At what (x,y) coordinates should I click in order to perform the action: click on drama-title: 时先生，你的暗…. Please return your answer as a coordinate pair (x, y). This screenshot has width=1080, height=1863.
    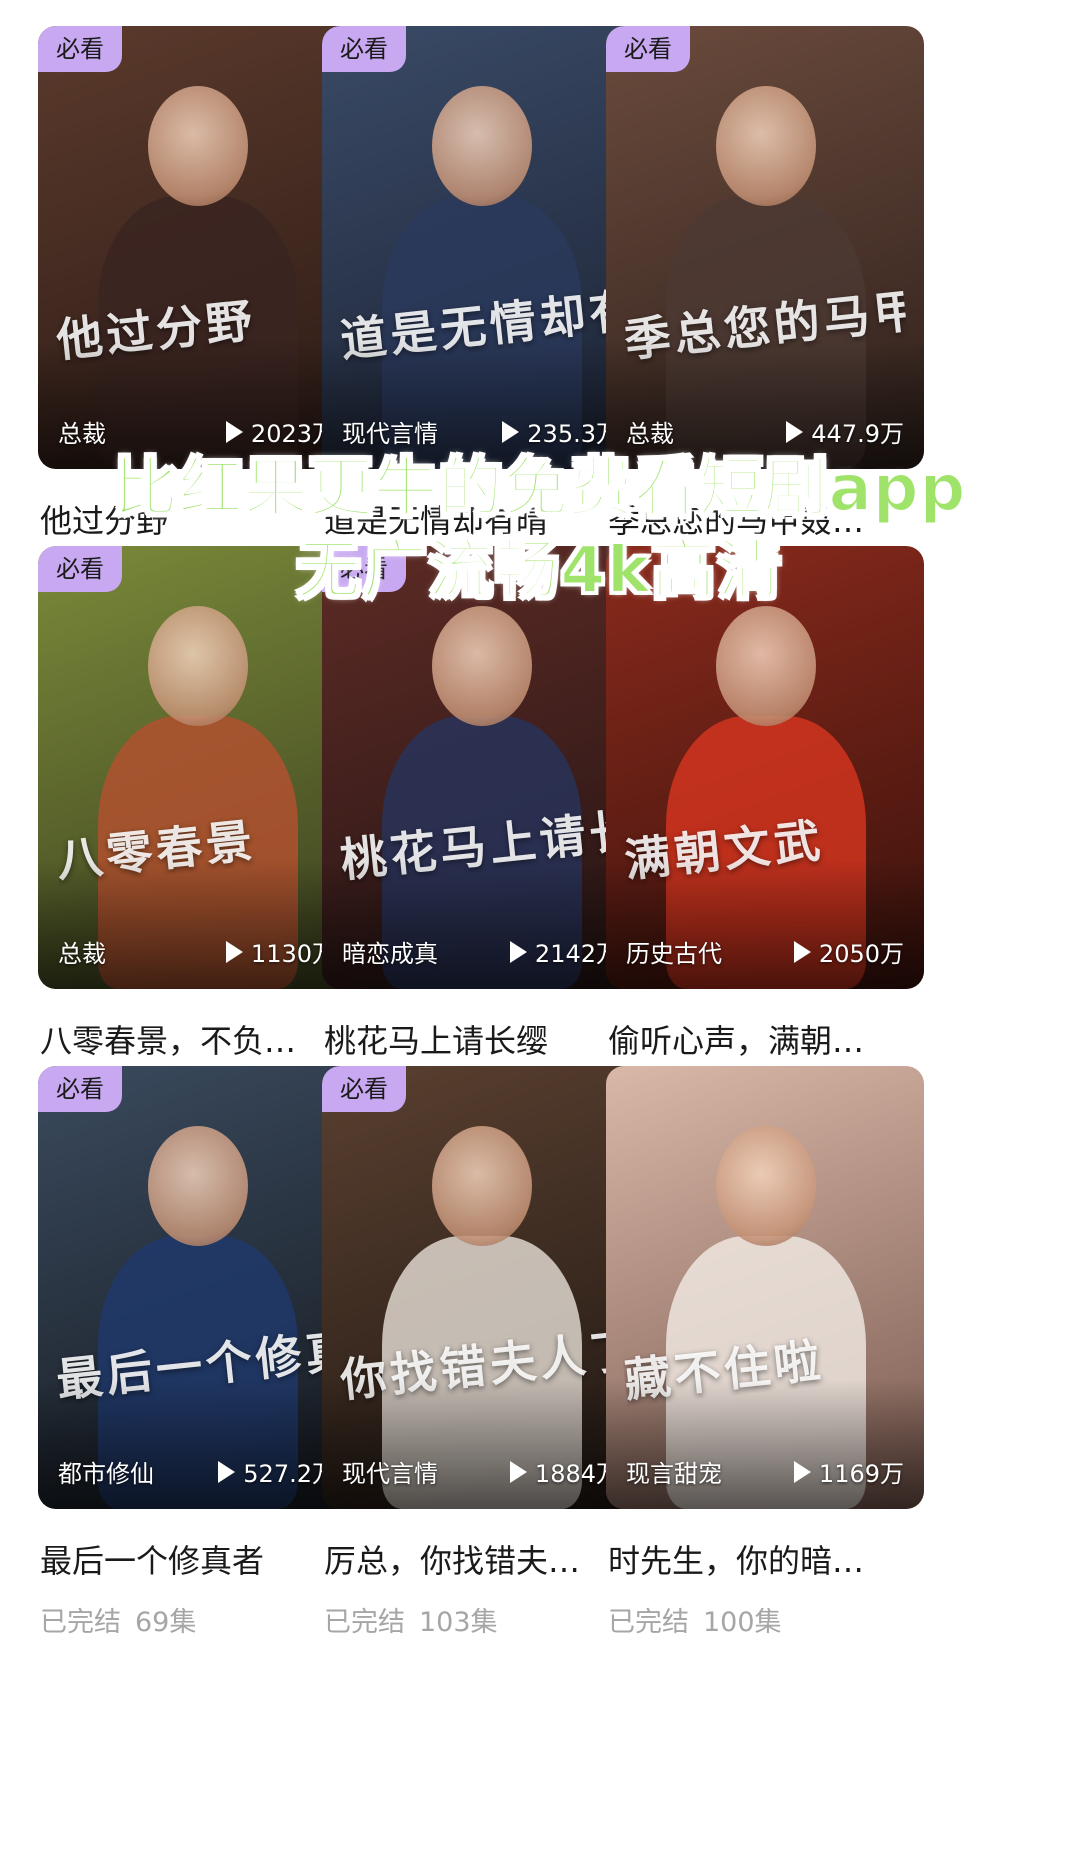
    Looking at the image, I should click on (767, 1559).